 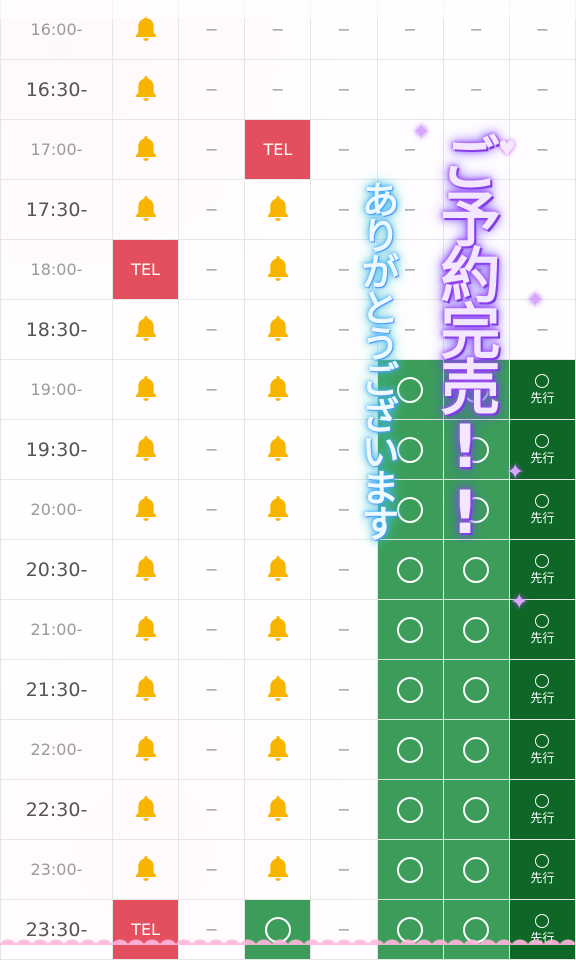 I want to click on table-row: 16:00- − − − − − −, so click(x=288, y=30).